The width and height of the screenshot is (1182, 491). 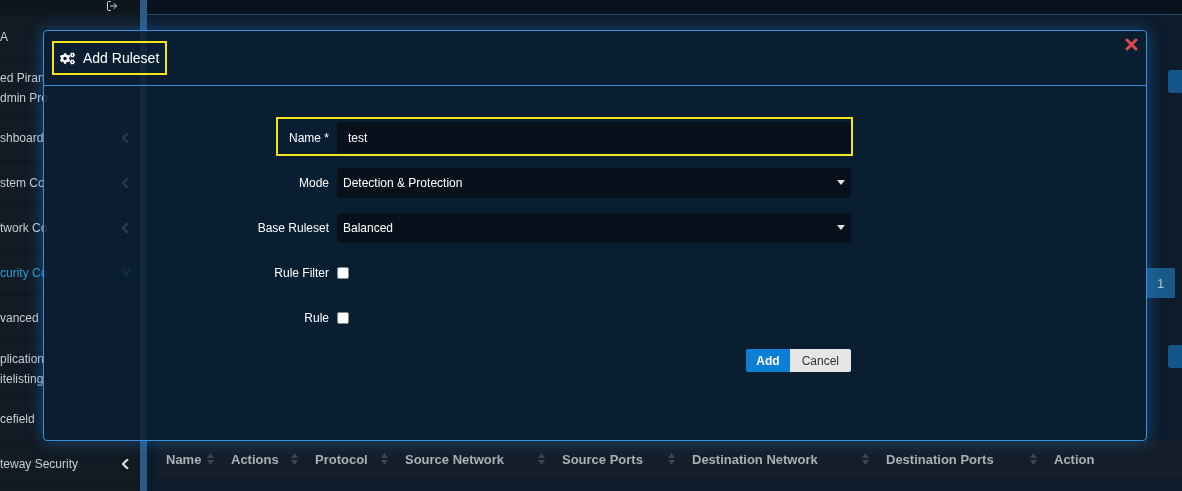 I want to click on logout-icon, so click(x=112, y=6).